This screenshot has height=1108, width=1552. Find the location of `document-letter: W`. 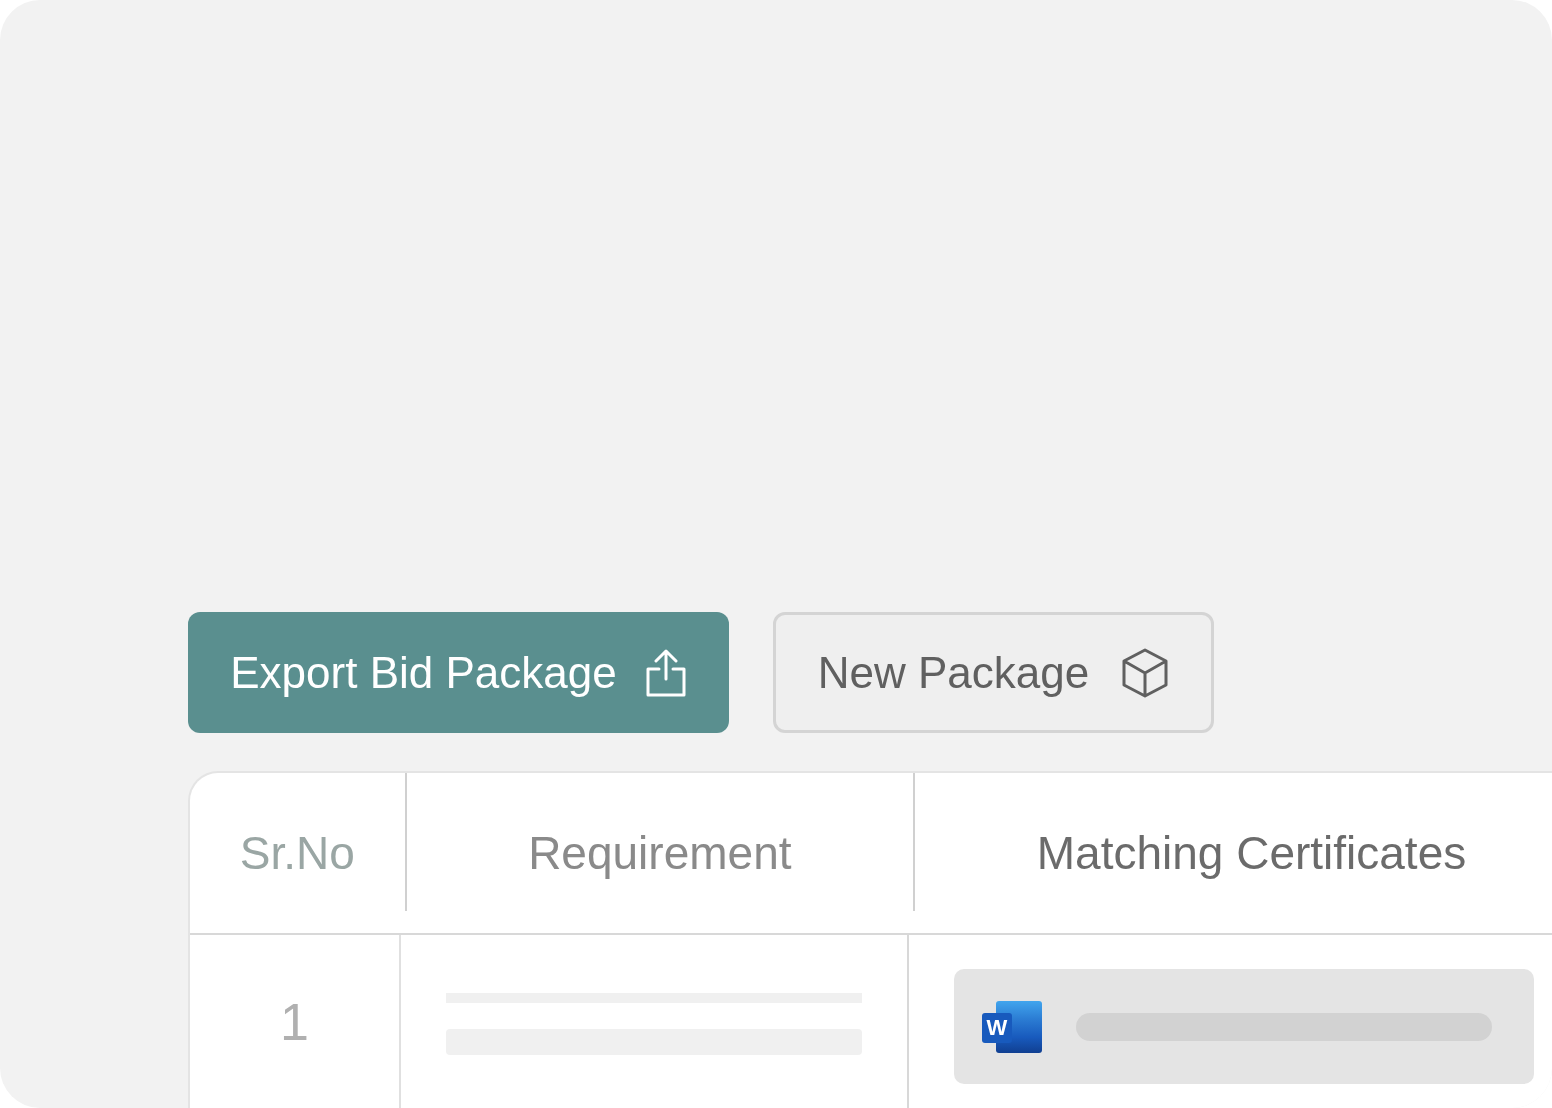

document-letter: W is located at coordinates (997, 1027).